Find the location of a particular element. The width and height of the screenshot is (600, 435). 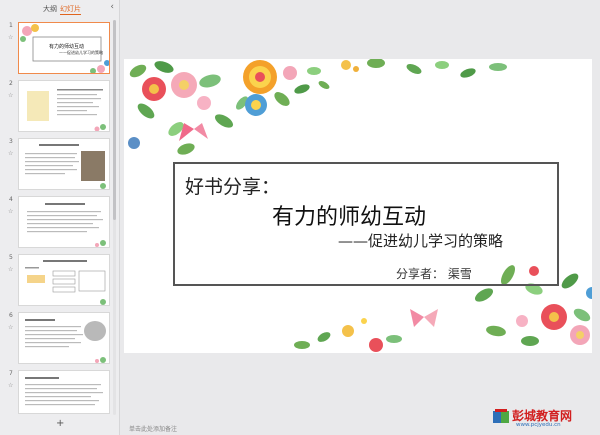

thumbnail-scrollbar-thumb is located at coordinates (114, 120).